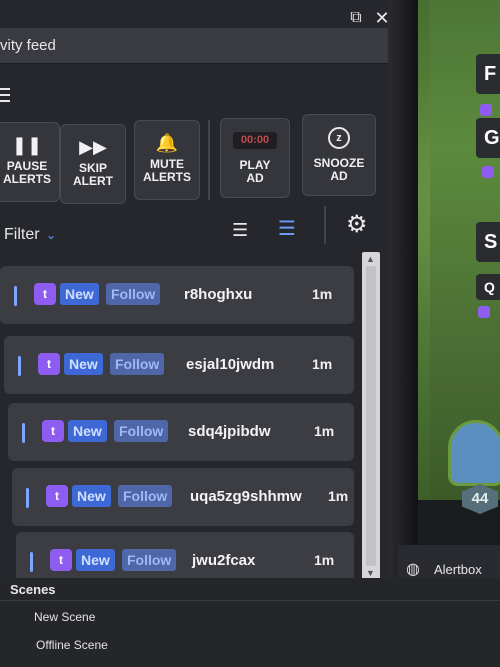  What do you see at coordinates (413, 569) in the screenshot?
I see `globe-icon: ◍` at bounding box center [413, 569].